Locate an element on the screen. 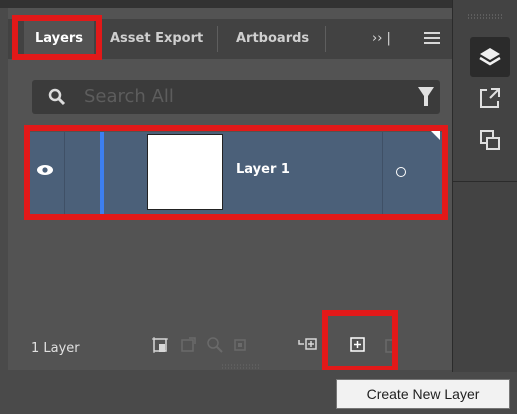 This screenshot has width=517, height=414. artboards-icon is located at coordinates (490, 140).